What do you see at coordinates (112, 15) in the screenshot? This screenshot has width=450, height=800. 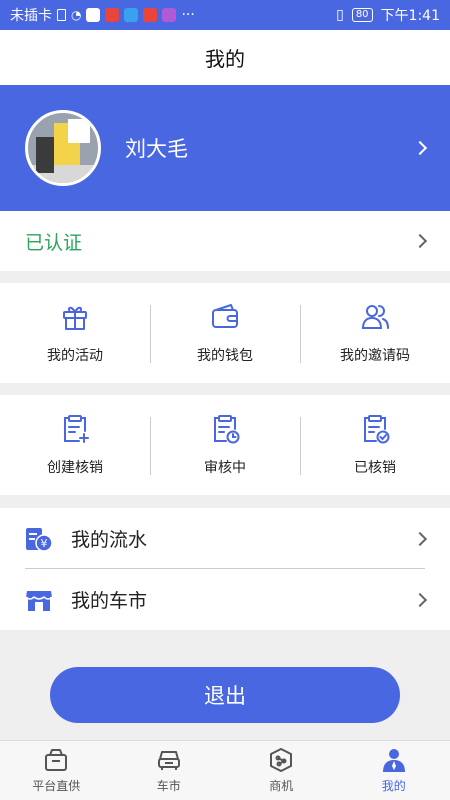 I see `calendar-app-icon` at bounding box center [112, 15].